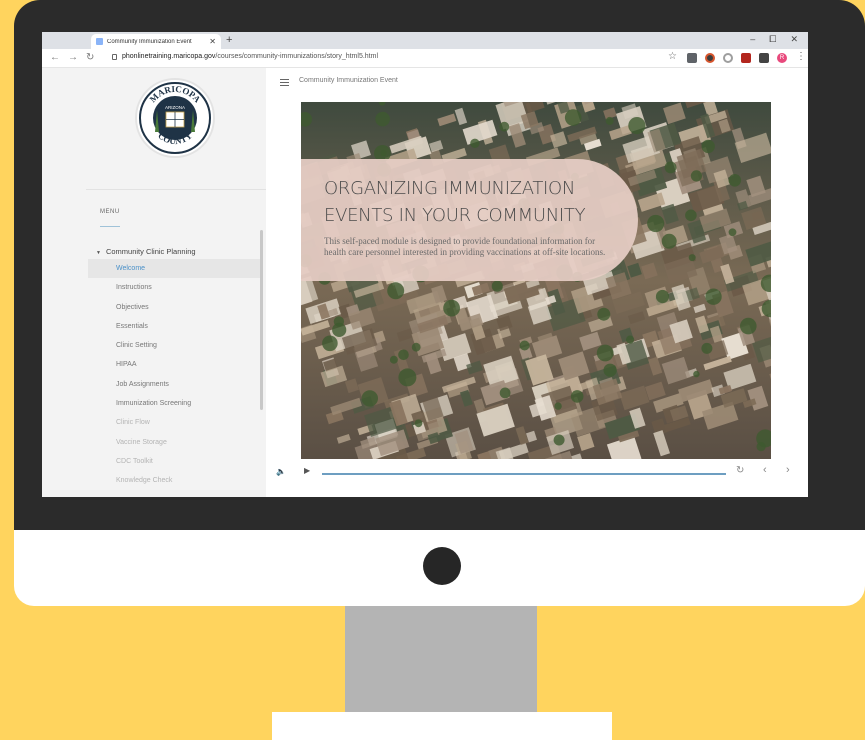 The width and height of the screenshot is (865, 740). What do you see at coordinates (746, 58) in the screenshot?
I see `pdf-icon` at bounding box center [746, 58].